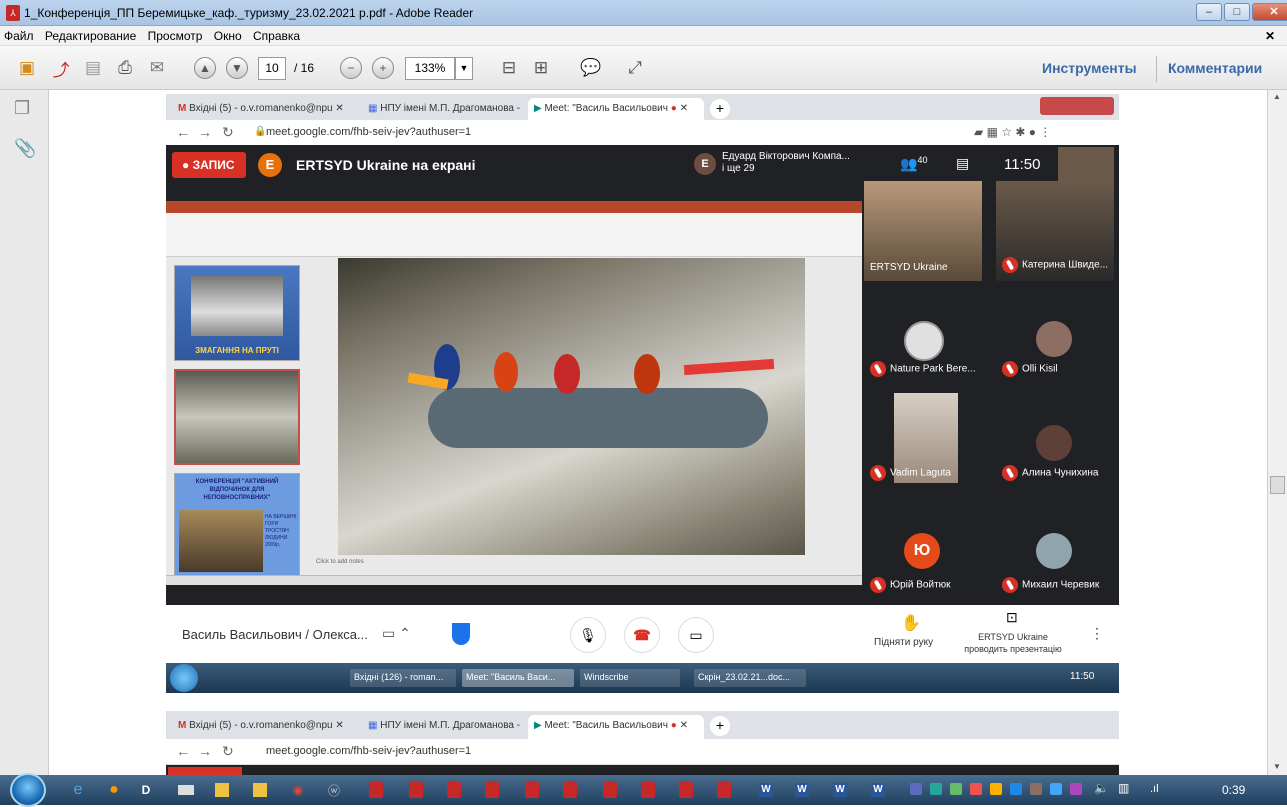  Describe the element at coordinates (635, 68) in the screenshot. I see `fullscreen-icon: ⤢` at that location.